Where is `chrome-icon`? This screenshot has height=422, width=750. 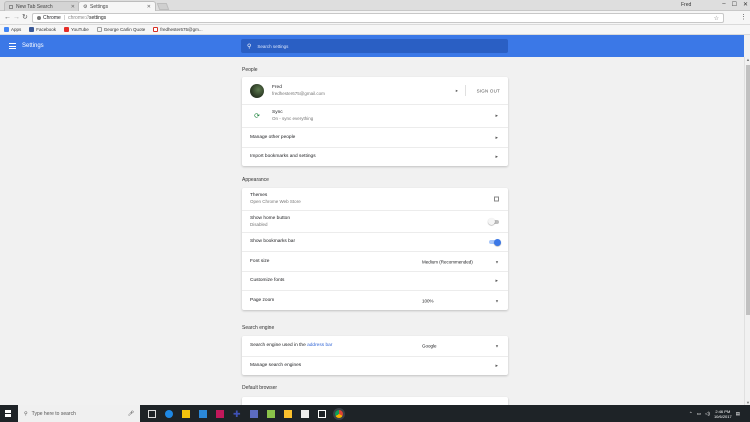
chrome-icon is located at coordinates (339, 413).